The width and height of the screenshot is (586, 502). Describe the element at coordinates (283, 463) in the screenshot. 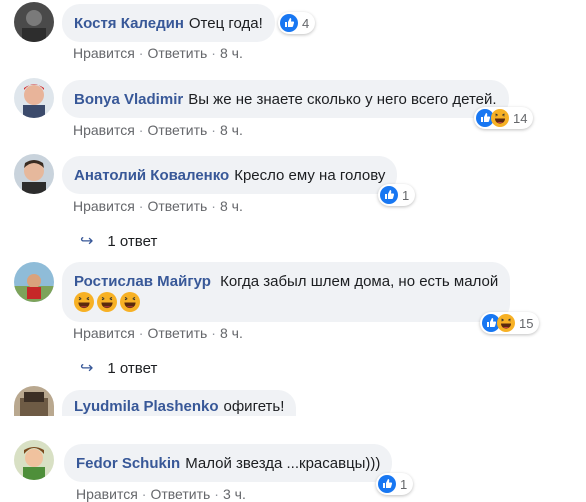

I see `comment-text: Малой звезда ...красавцы)))` at that location.